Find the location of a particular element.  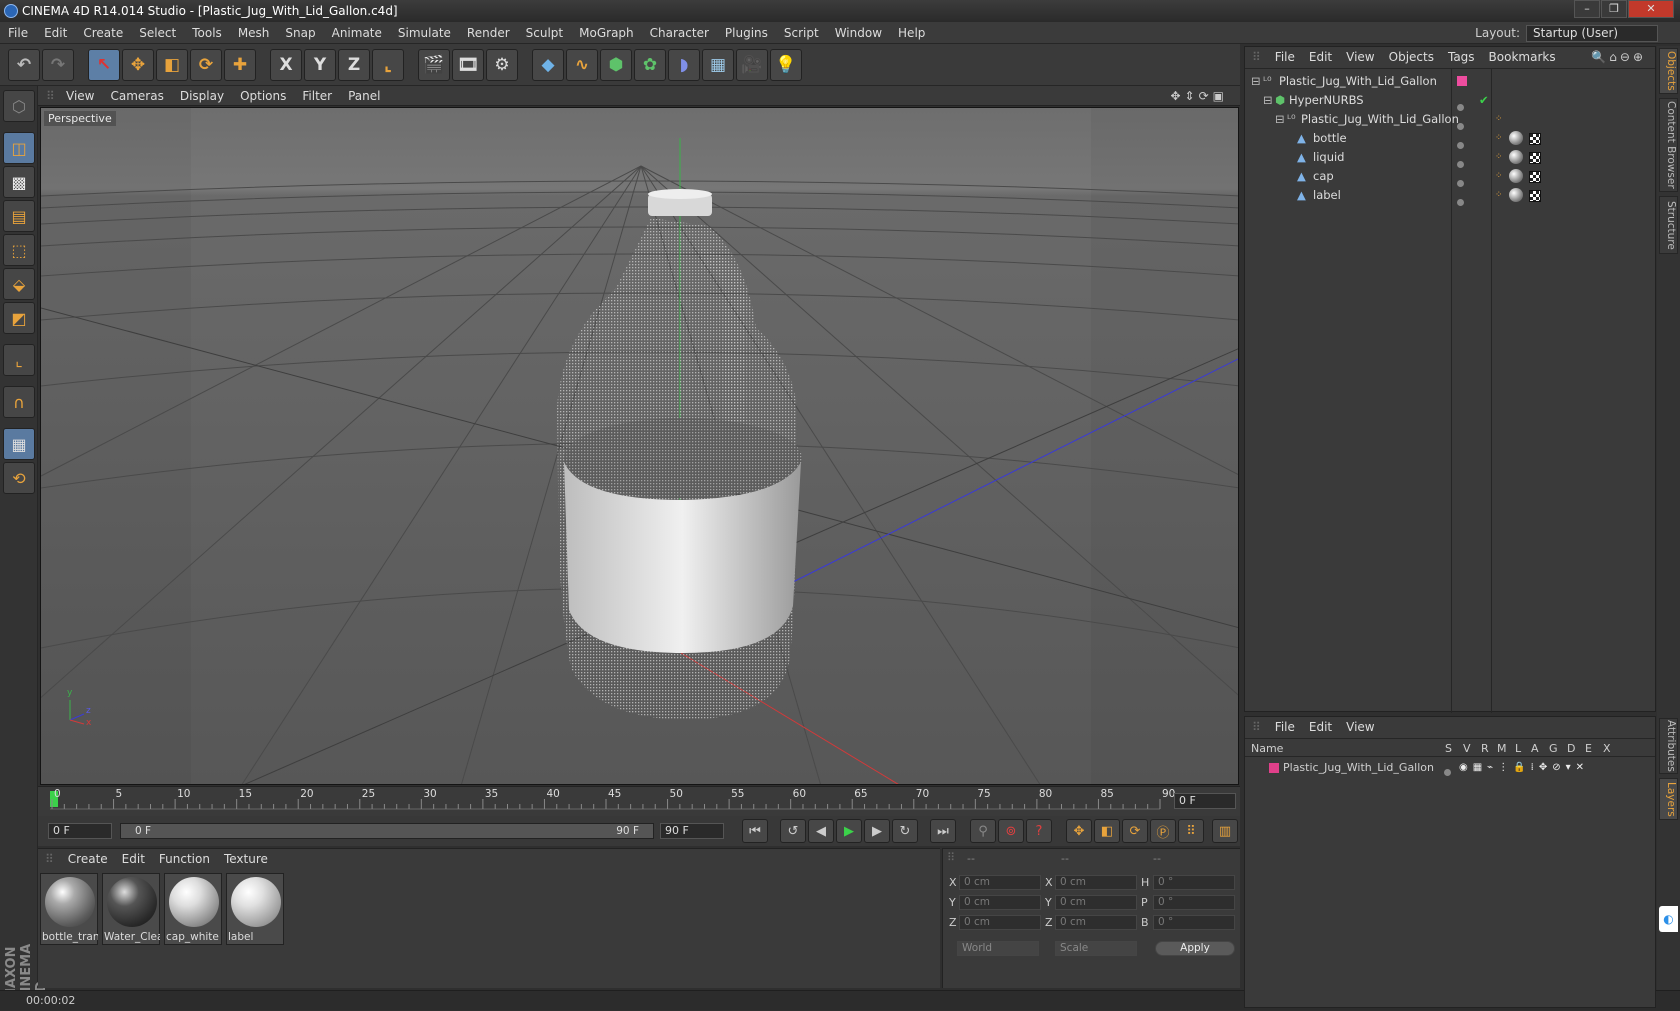

object-row: ▲ bottle ⁘ is located at coordinates (1450, 138).